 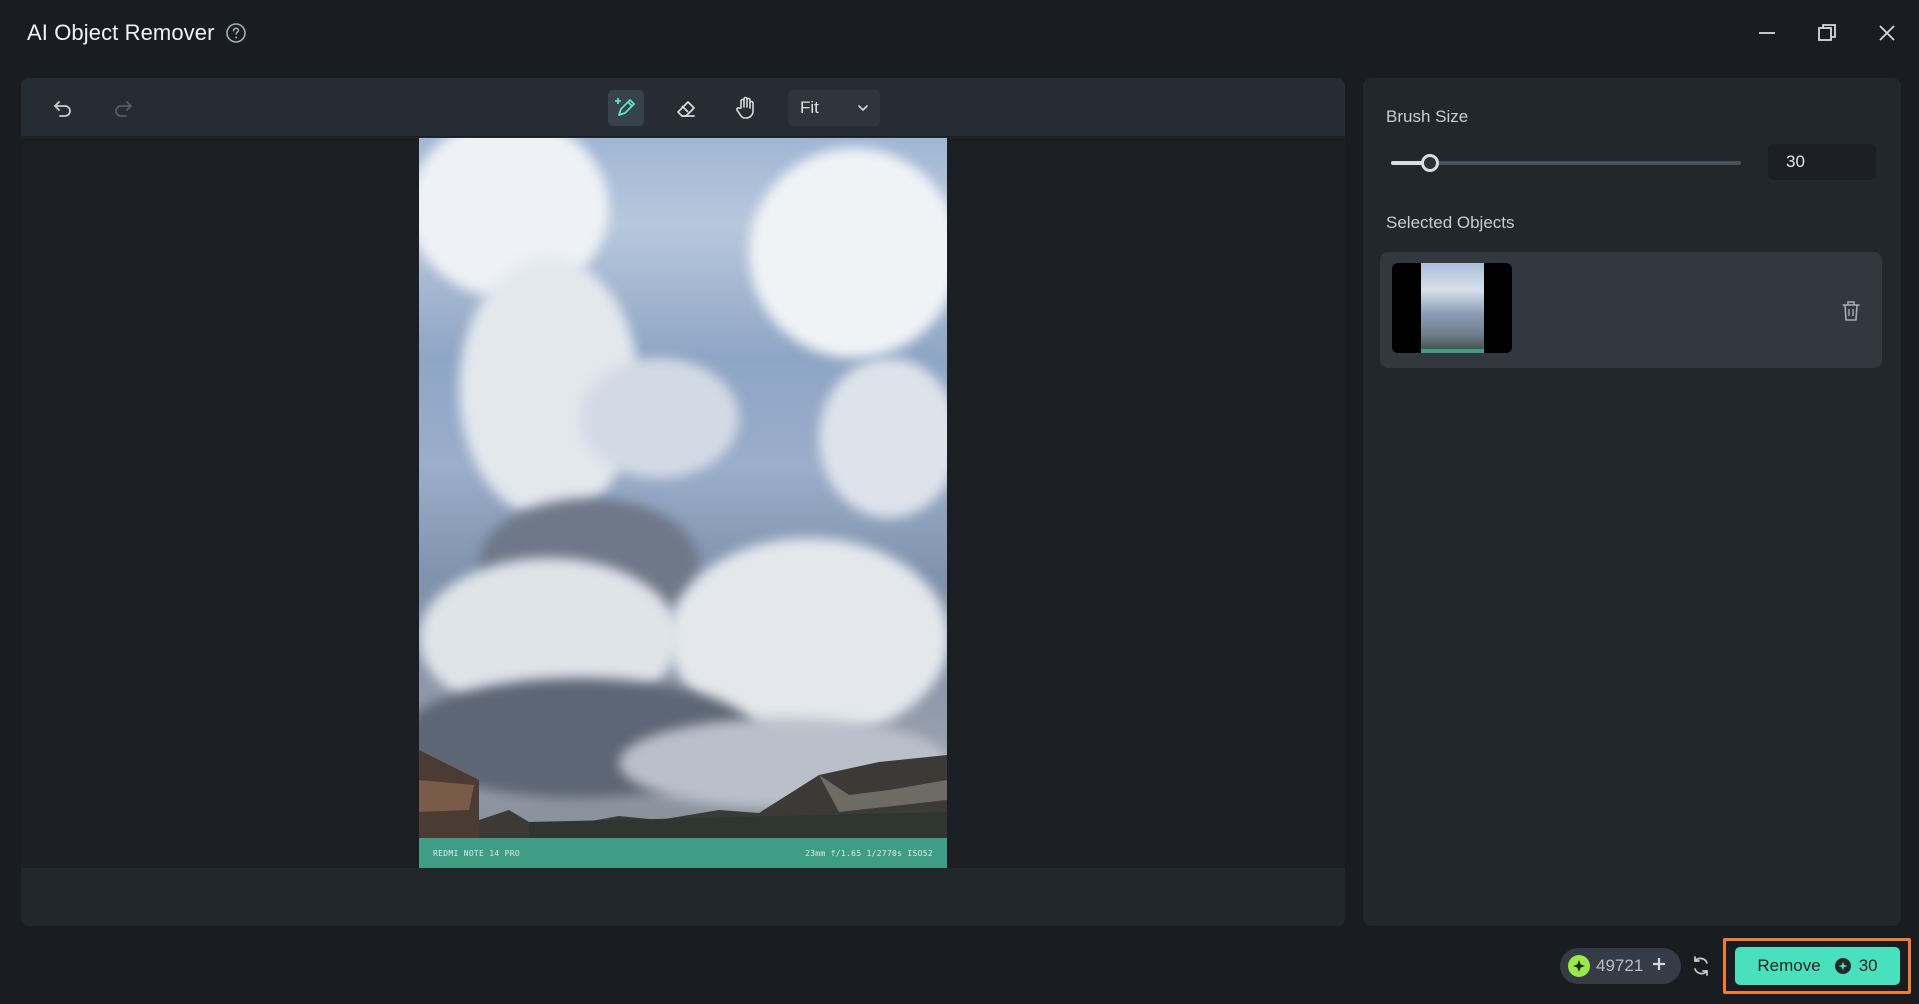 What do you see at coordinates (121, 32) in the screenshot?
I see `app-title: AI Object Remover` at bounding box center [121, 32].